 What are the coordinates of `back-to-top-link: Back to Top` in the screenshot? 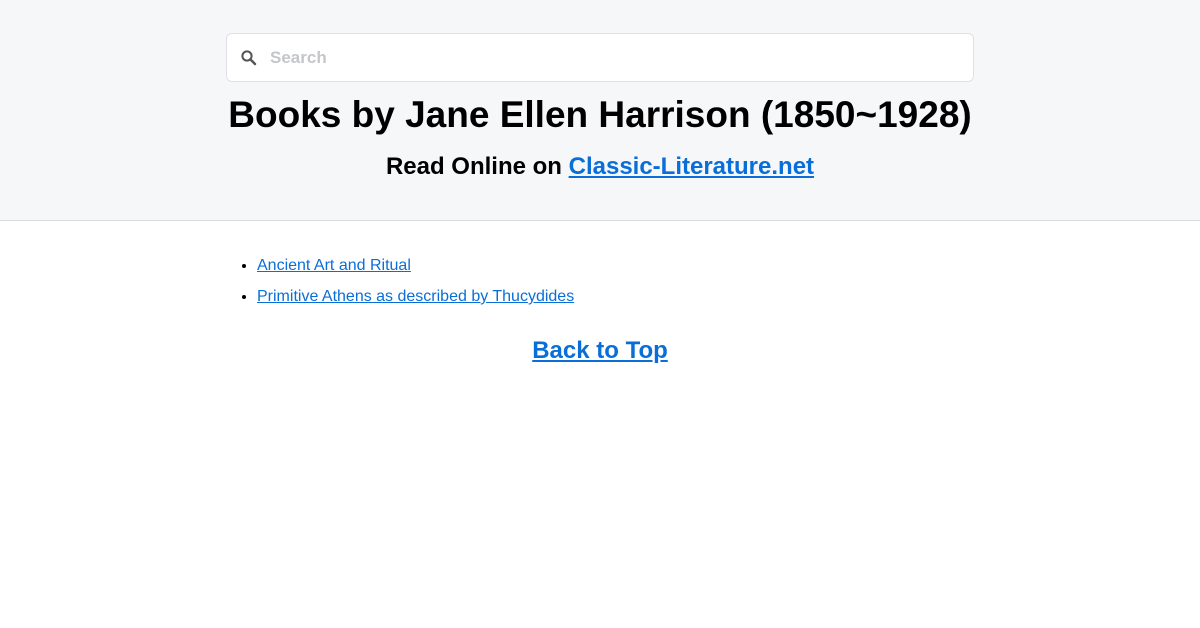 It's located at (600, 350).